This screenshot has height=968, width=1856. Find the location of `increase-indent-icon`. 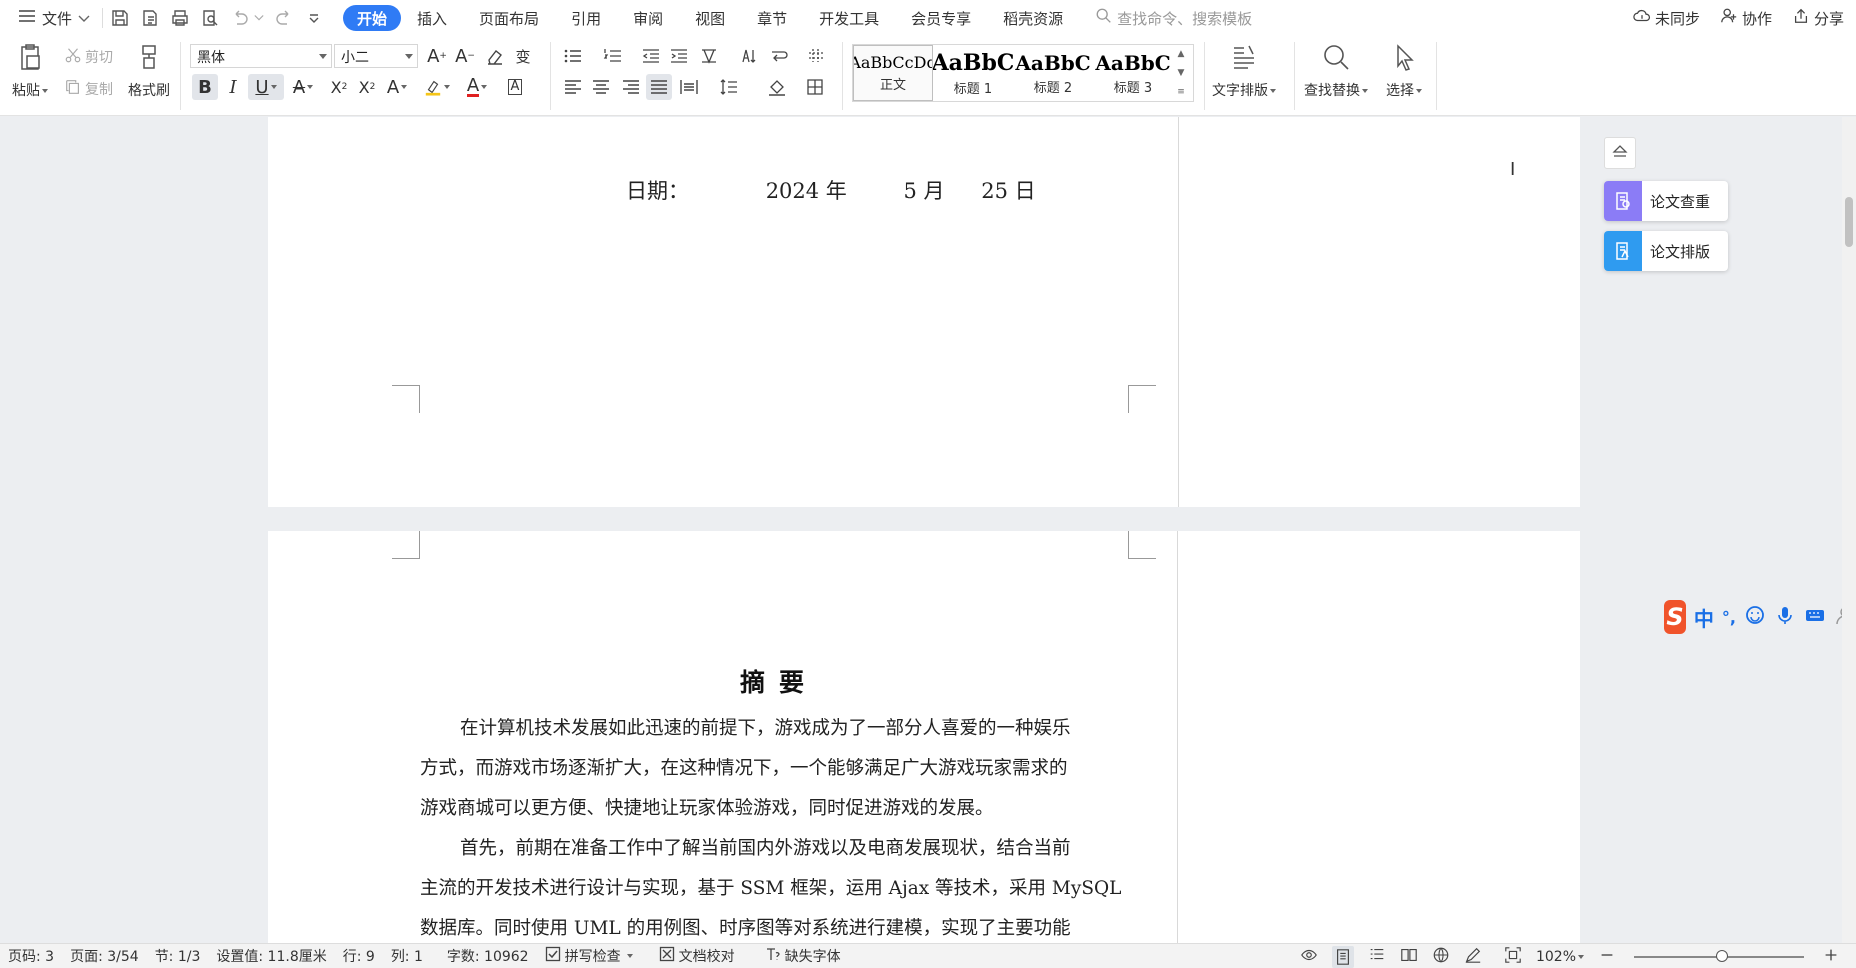

increase-indent-icon is located at coordinates (679, 56).